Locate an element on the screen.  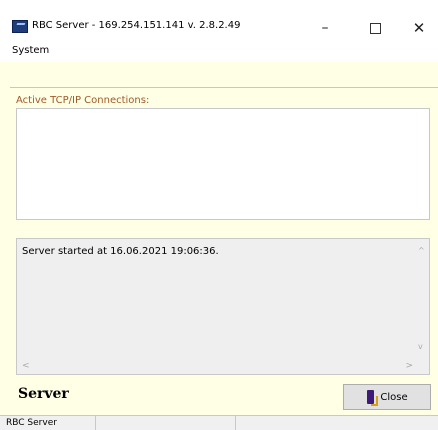
maximize-button is located at coordinates (375, 28).